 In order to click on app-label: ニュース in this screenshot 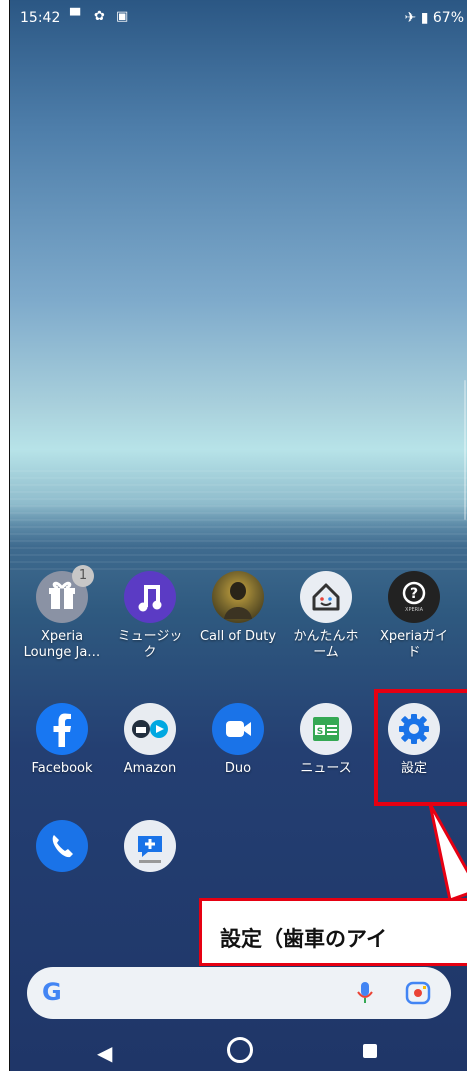, I will do `click(326, 768)`.